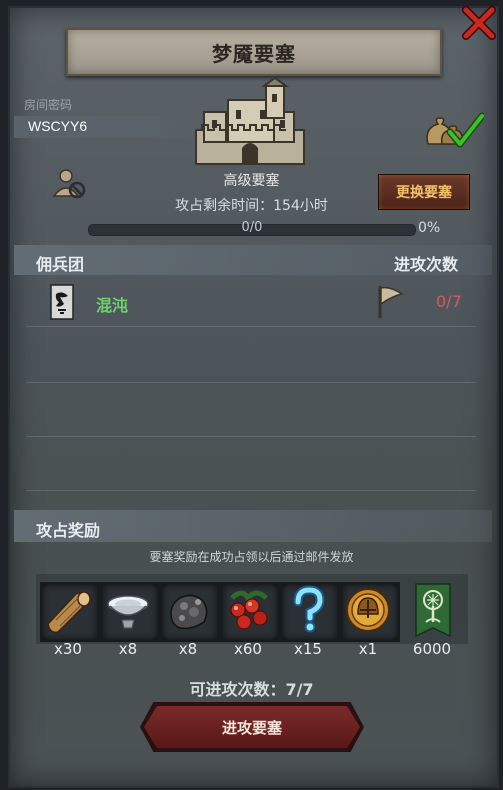 This screenshot has height=790, width=503. Describe the element at coordinates (251, 689) in the screenshot. I see `attacks-remaining: 可进攻次数：7/7` at that location.